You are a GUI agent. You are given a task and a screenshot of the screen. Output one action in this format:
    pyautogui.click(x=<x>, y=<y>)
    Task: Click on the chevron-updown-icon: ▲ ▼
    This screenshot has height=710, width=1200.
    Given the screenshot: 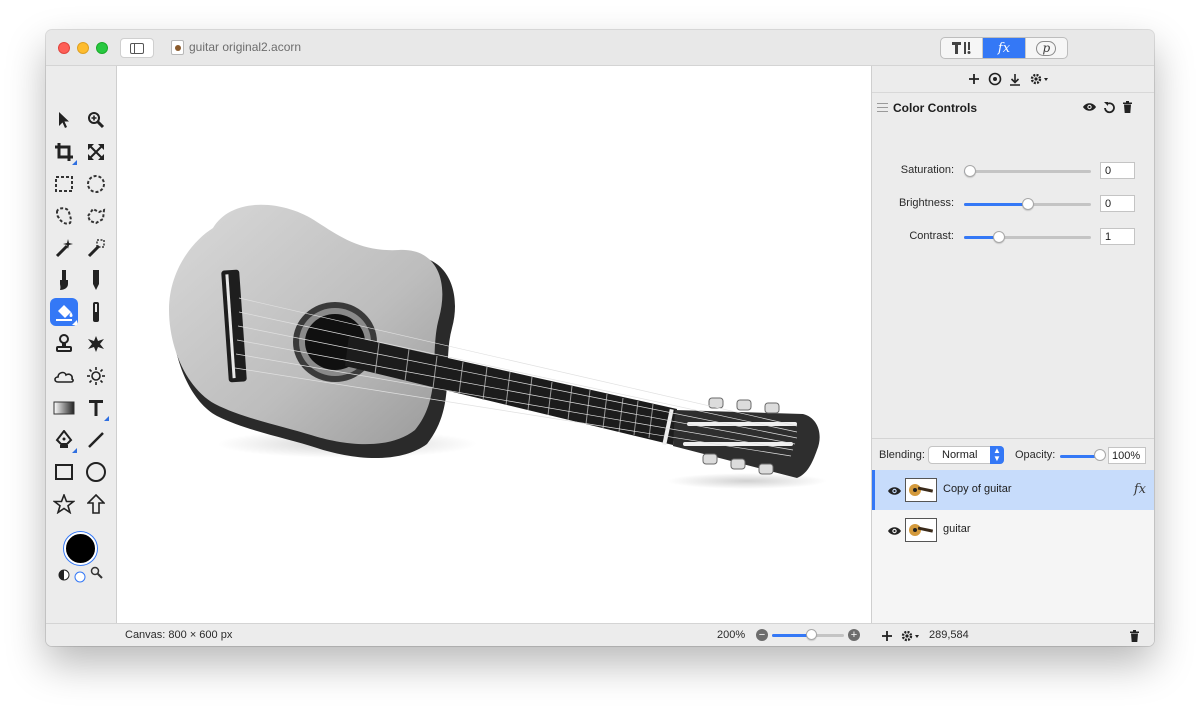 What is the action you would take?
    pyautogui.click(x=997, y=455)
    